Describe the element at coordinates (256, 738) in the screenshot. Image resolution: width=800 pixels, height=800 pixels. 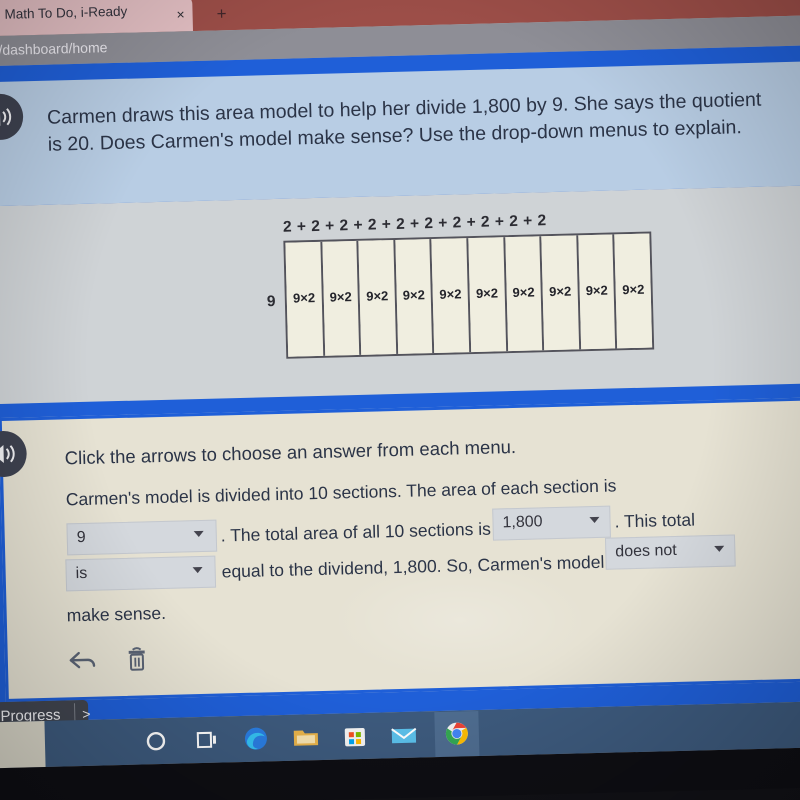
I see `edge-browser-icon` at that location.